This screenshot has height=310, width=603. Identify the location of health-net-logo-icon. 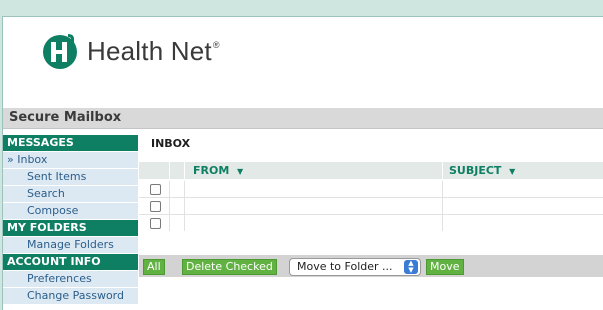
(60, 51).